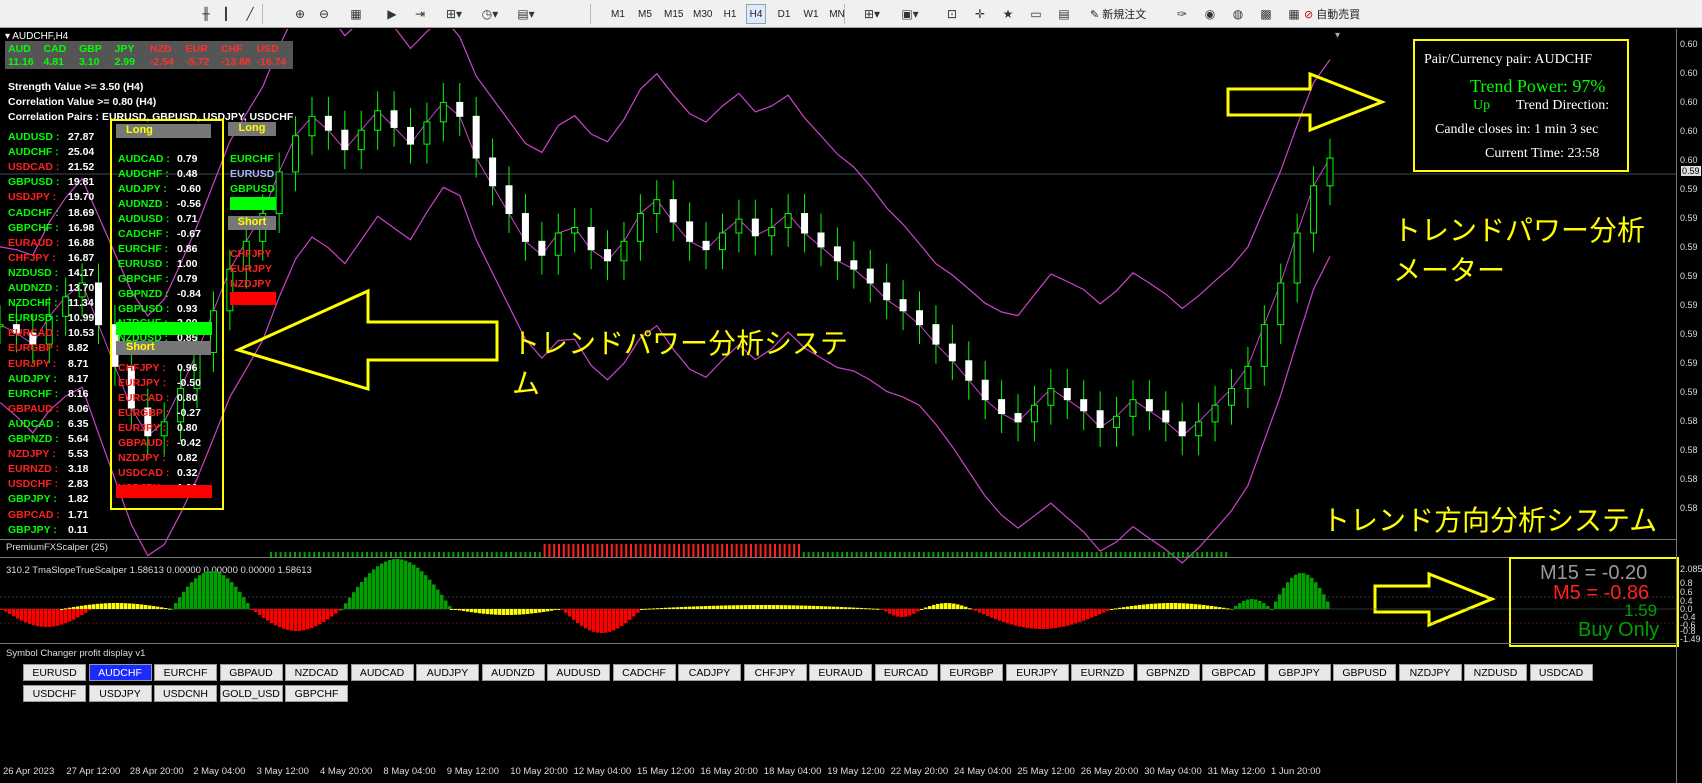  What do you see at coordinates (1294, 14) in the screenshot?
I see `options-icon: ▦` at bounding box center [1294, 14].